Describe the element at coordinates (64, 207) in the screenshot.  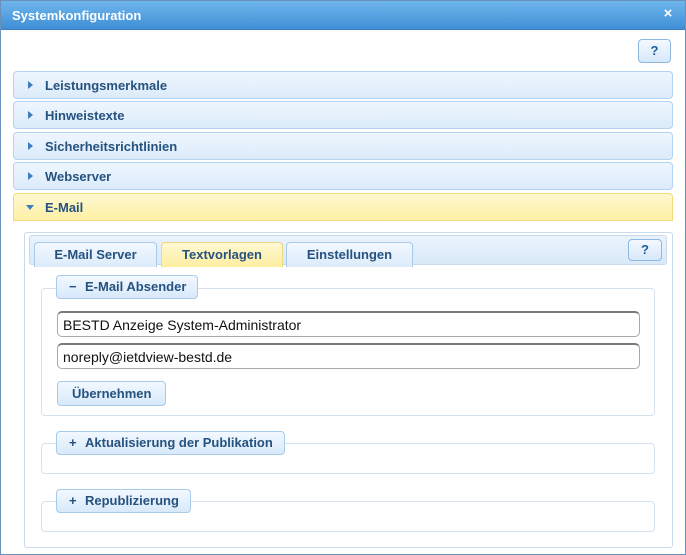
I see `accordion-item-label: E-Mail` at that location.